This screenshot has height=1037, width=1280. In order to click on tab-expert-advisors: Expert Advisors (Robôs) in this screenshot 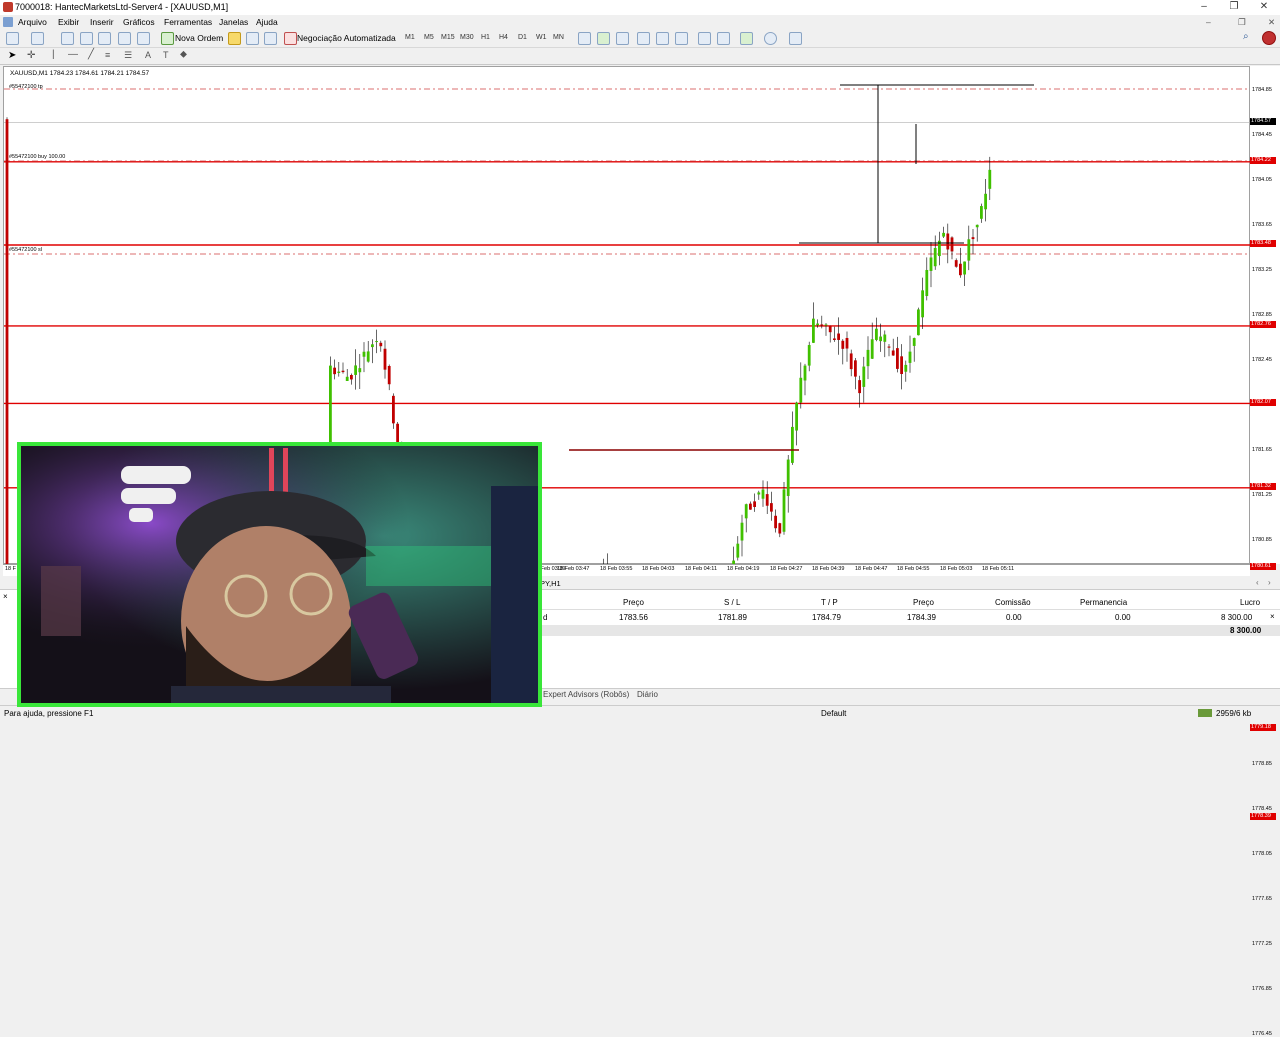, I will do `click(586, 694)`.